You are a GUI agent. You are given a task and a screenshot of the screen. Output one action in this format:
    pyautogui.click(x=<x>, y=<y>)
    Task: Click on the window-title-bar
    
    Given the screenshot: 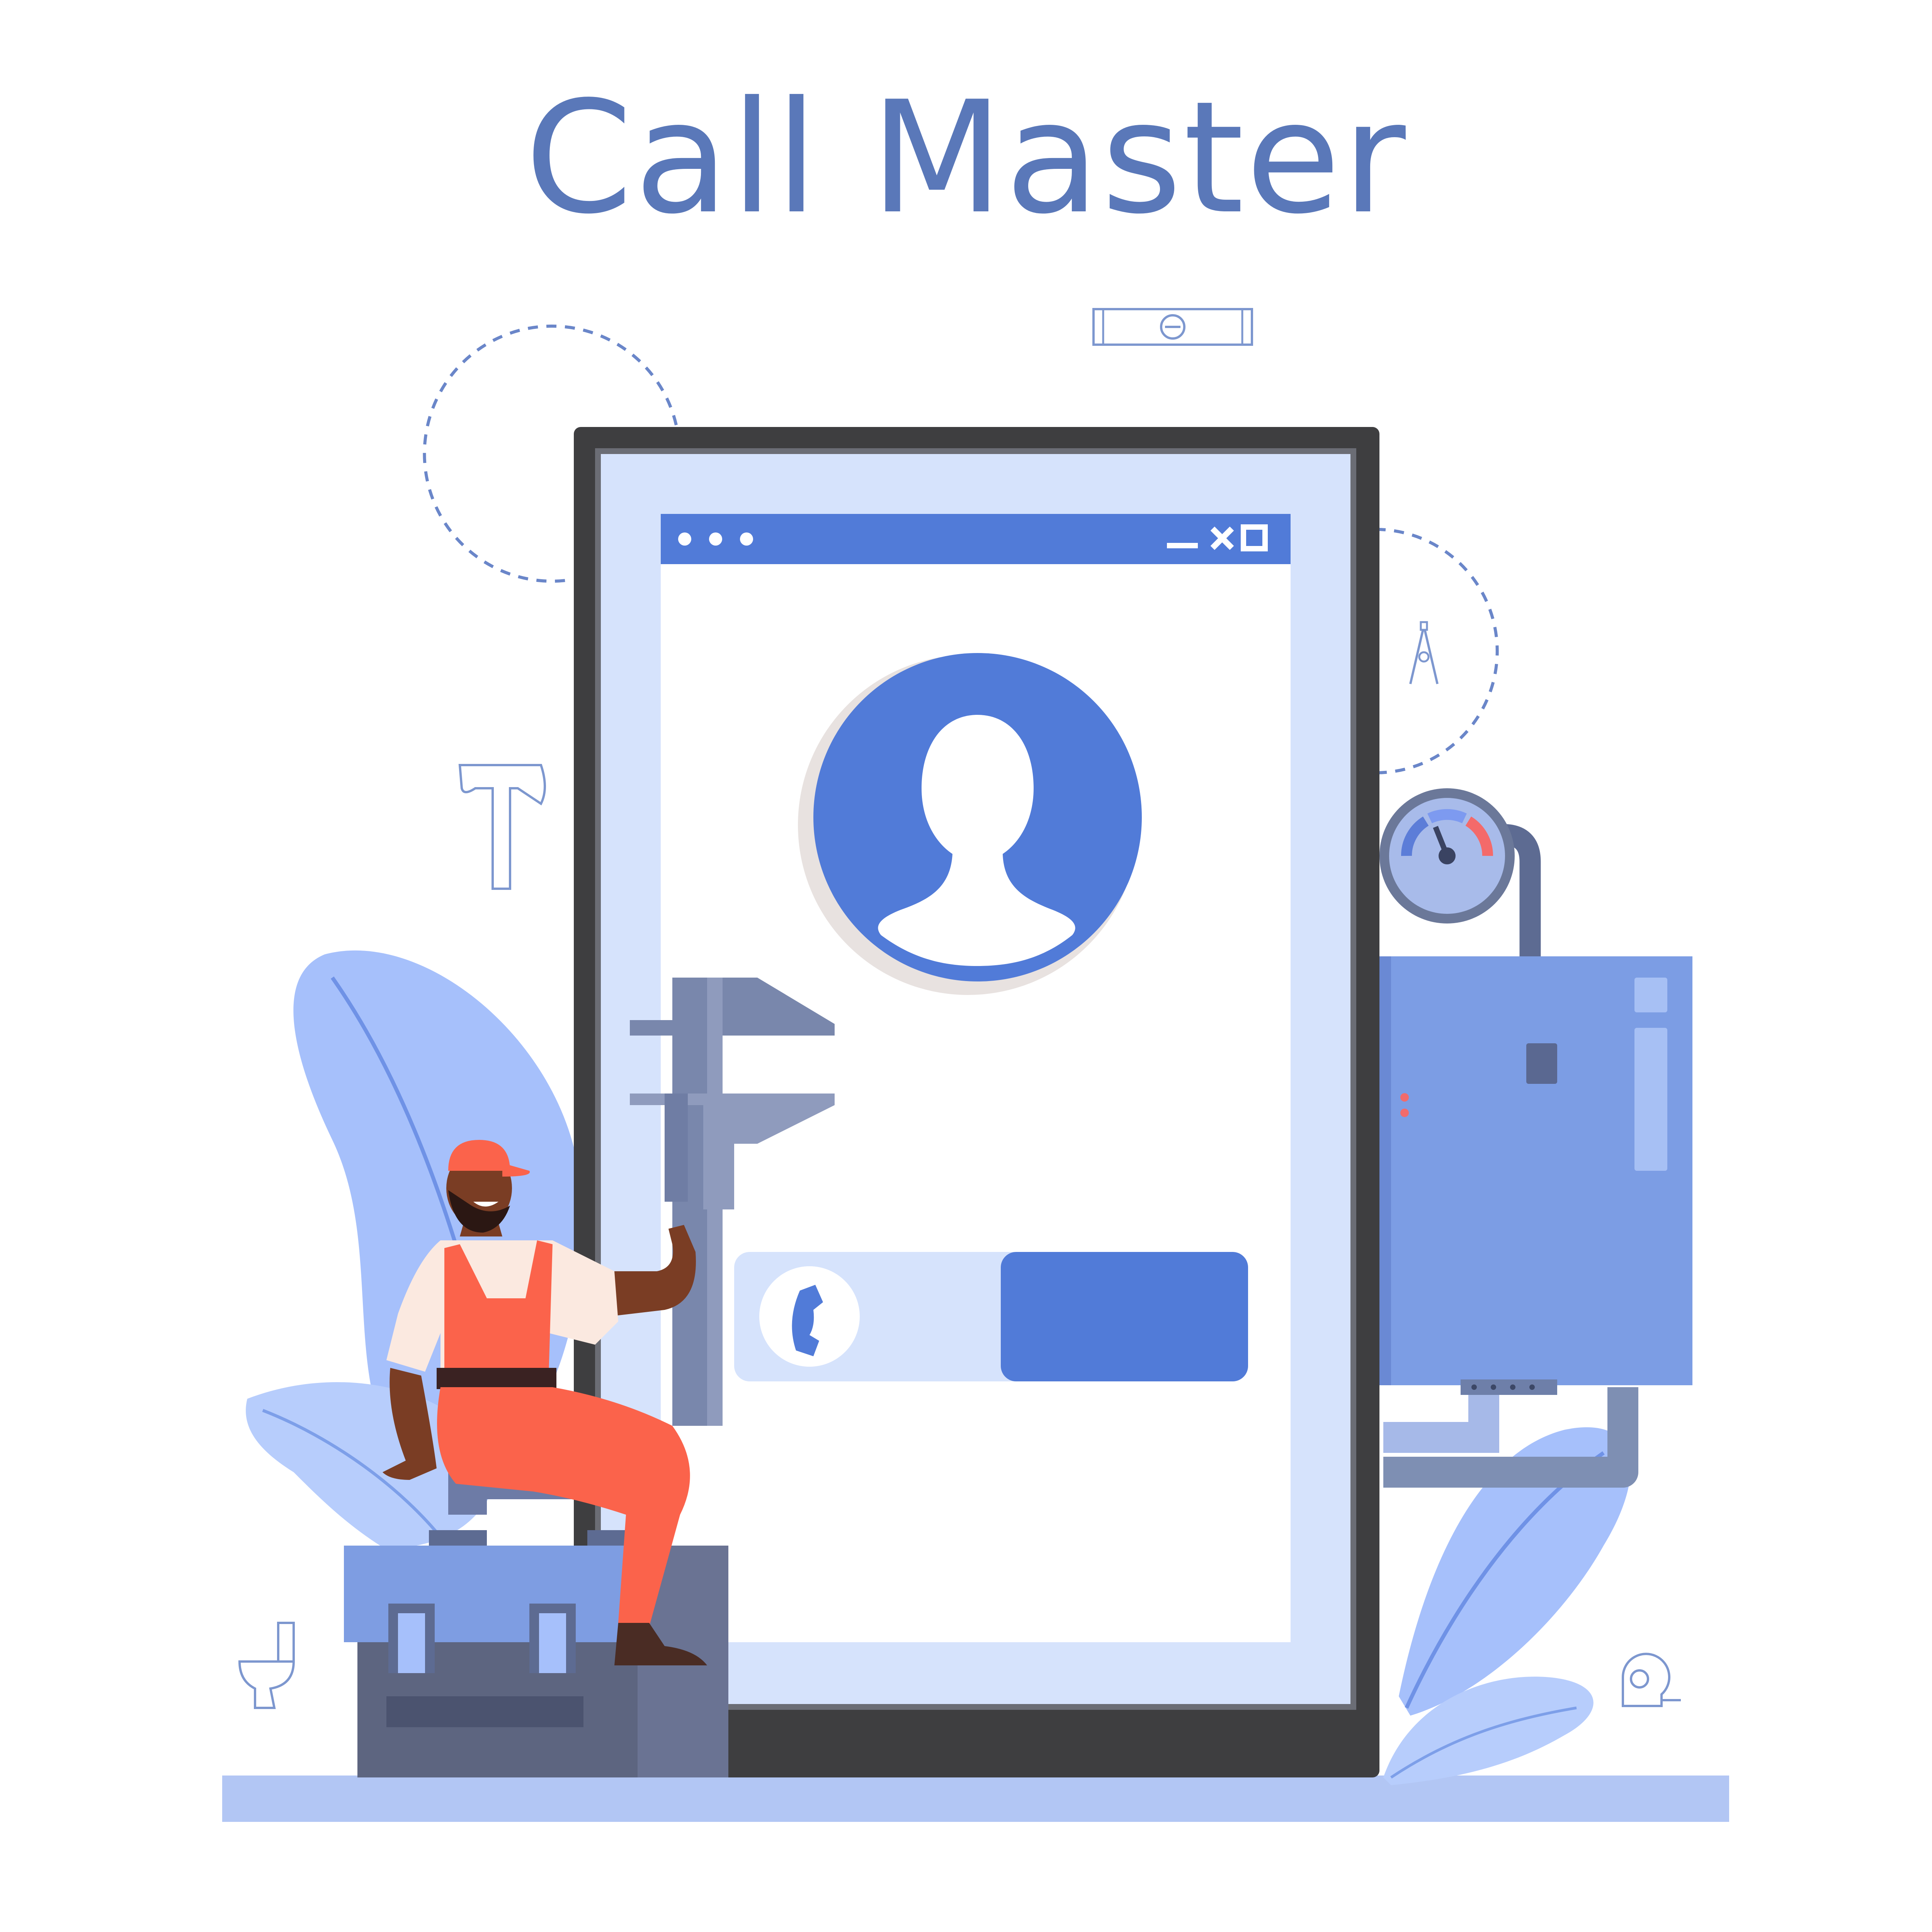 What is the action you would take?
    pyautogui.click(x=976, y=539)
    